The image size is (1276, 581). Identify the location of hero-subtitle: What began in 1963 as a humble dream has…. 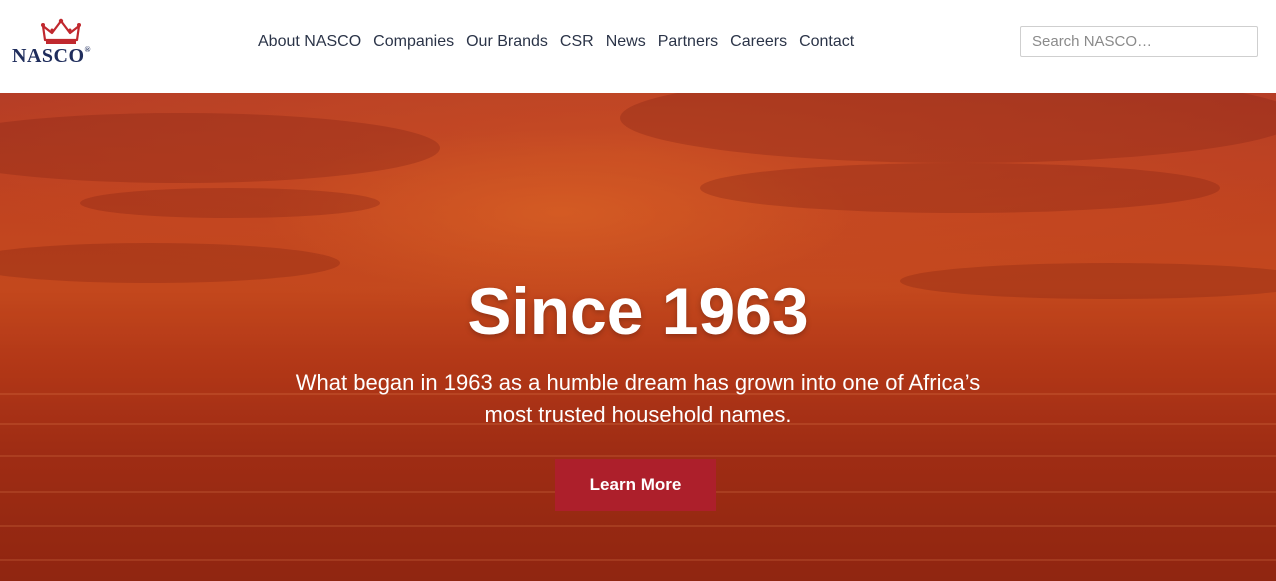
(638, 398).